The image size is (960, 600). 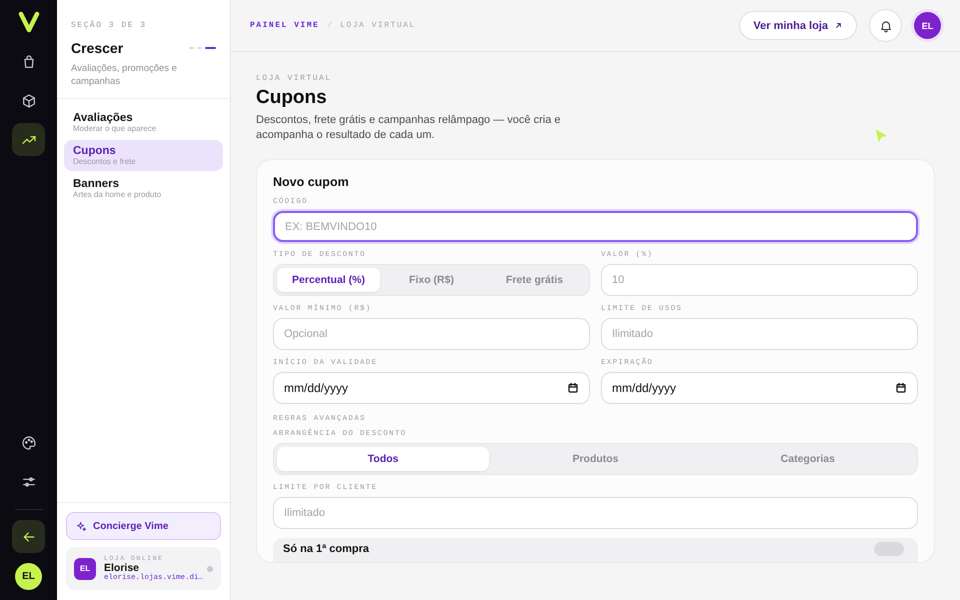 I want to click on segment-option: Todos, so click(x=383, y=459).